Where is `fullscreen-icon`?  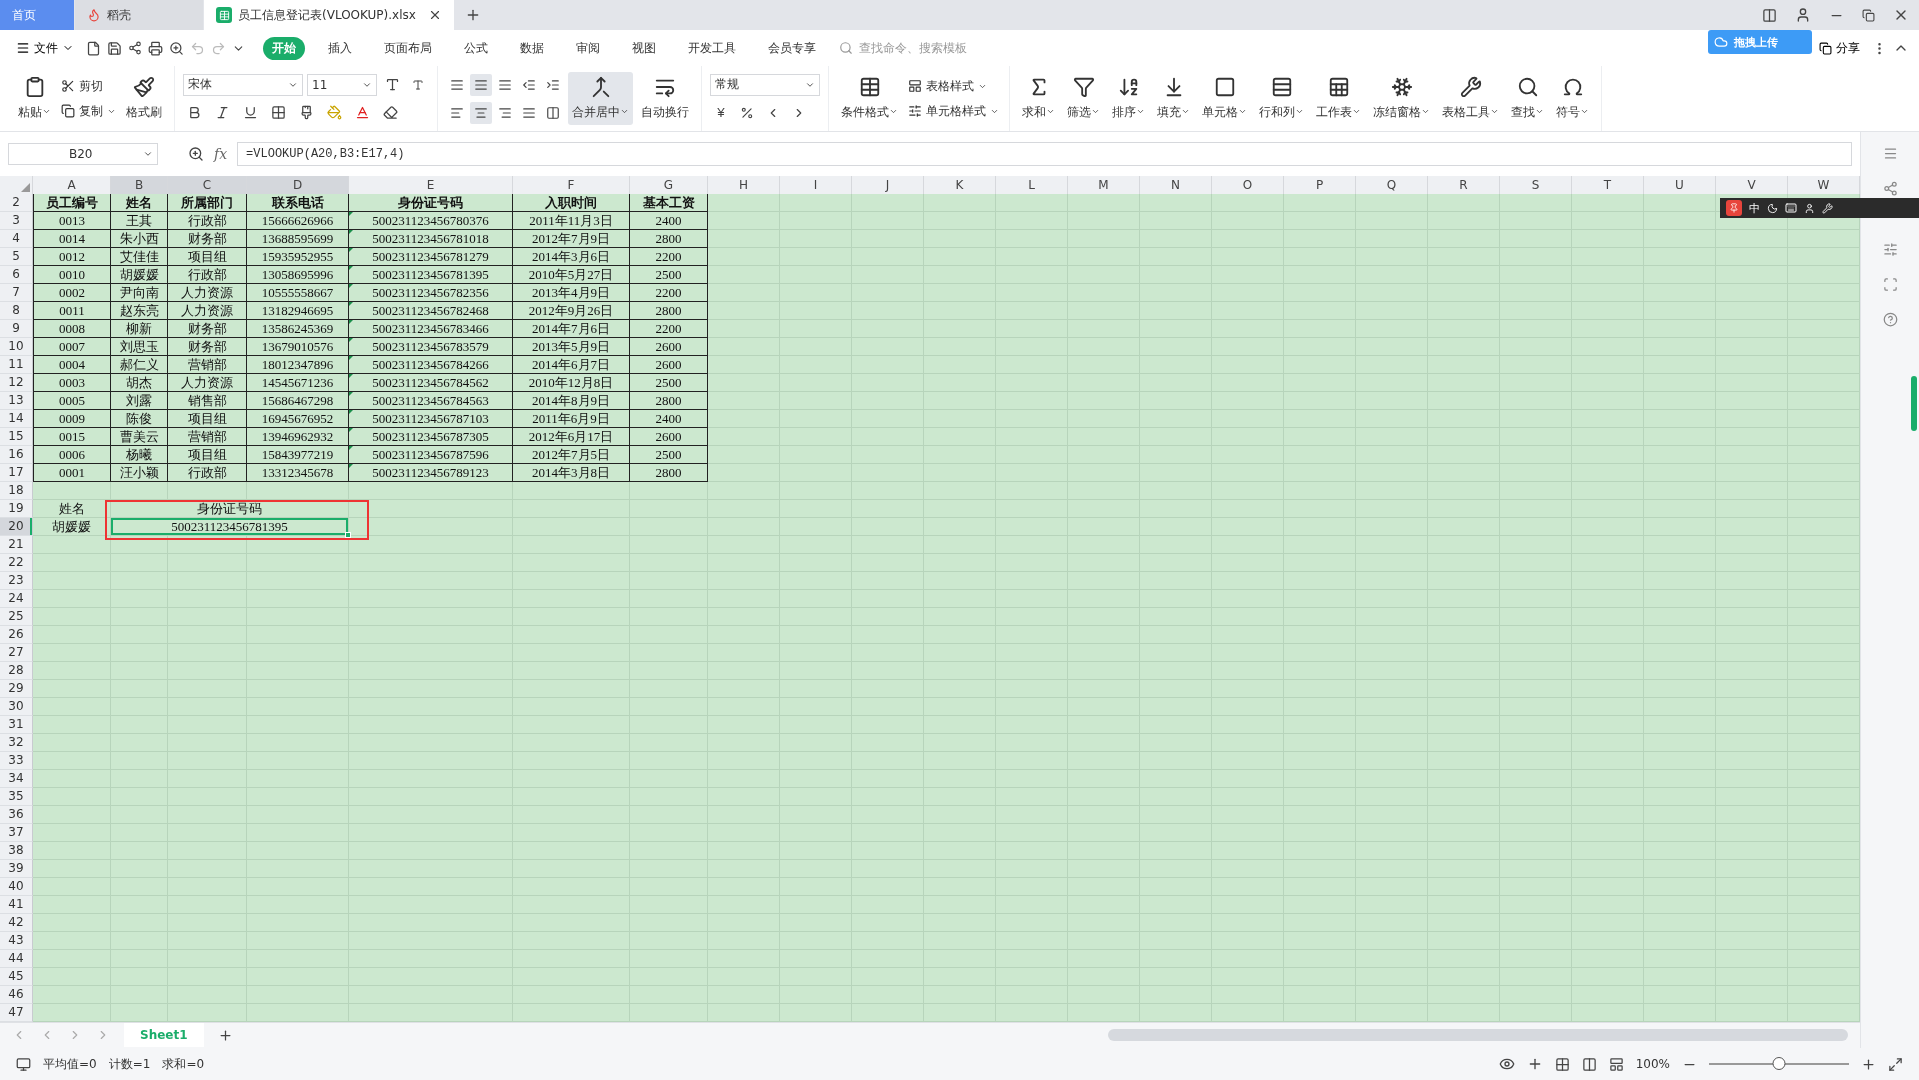 fullscreen-icon is located at coordinates (1895, 1064).